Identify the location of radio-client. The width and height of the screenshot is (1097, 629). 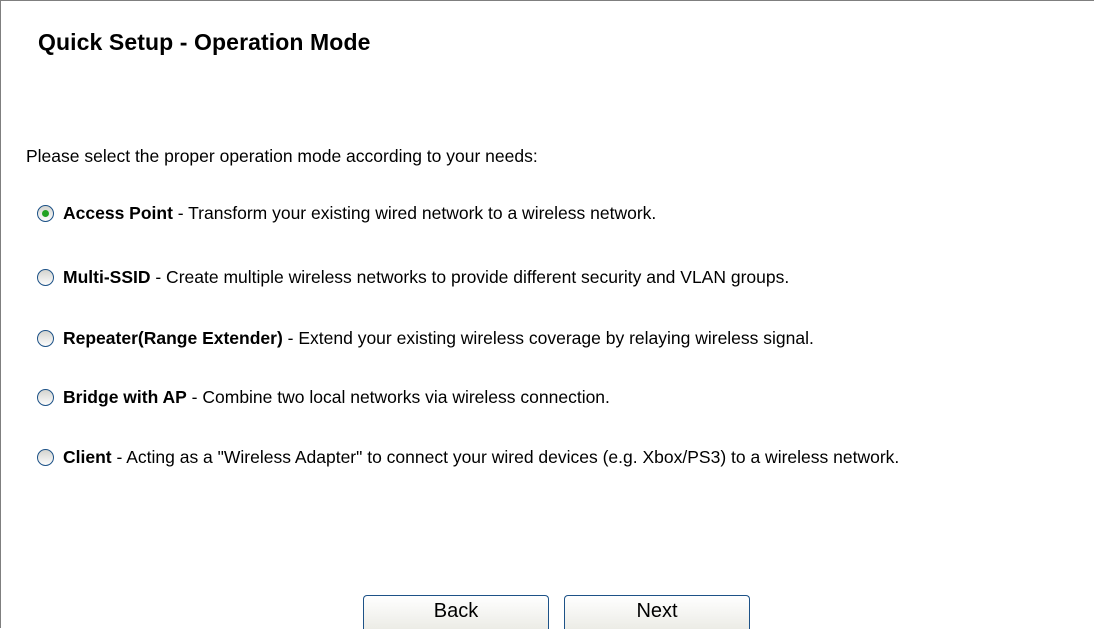
(45, 457).